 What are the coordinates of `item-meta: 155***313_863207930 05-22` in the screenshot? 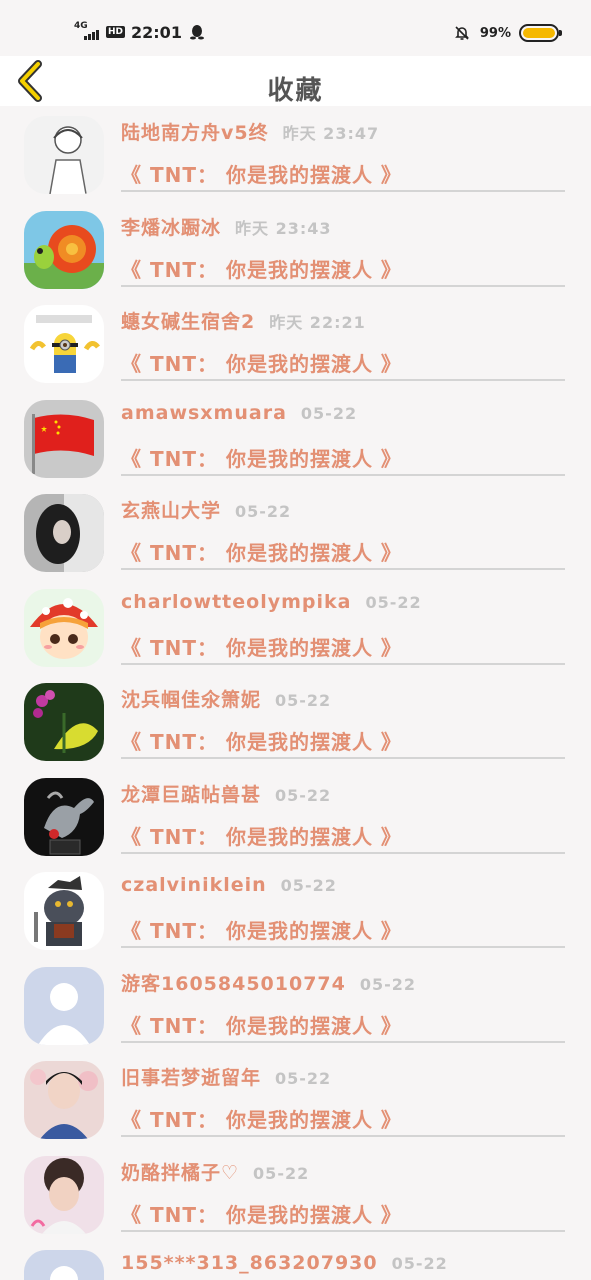 It's located at (356, 1266).